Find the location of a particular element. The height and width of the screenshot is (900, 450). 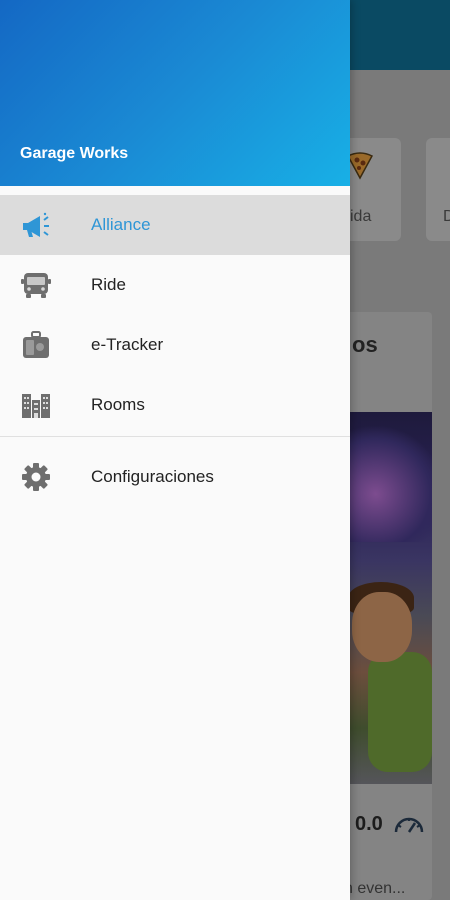

menu-item-alliance: Alliance is located at coordinates (175, 225).